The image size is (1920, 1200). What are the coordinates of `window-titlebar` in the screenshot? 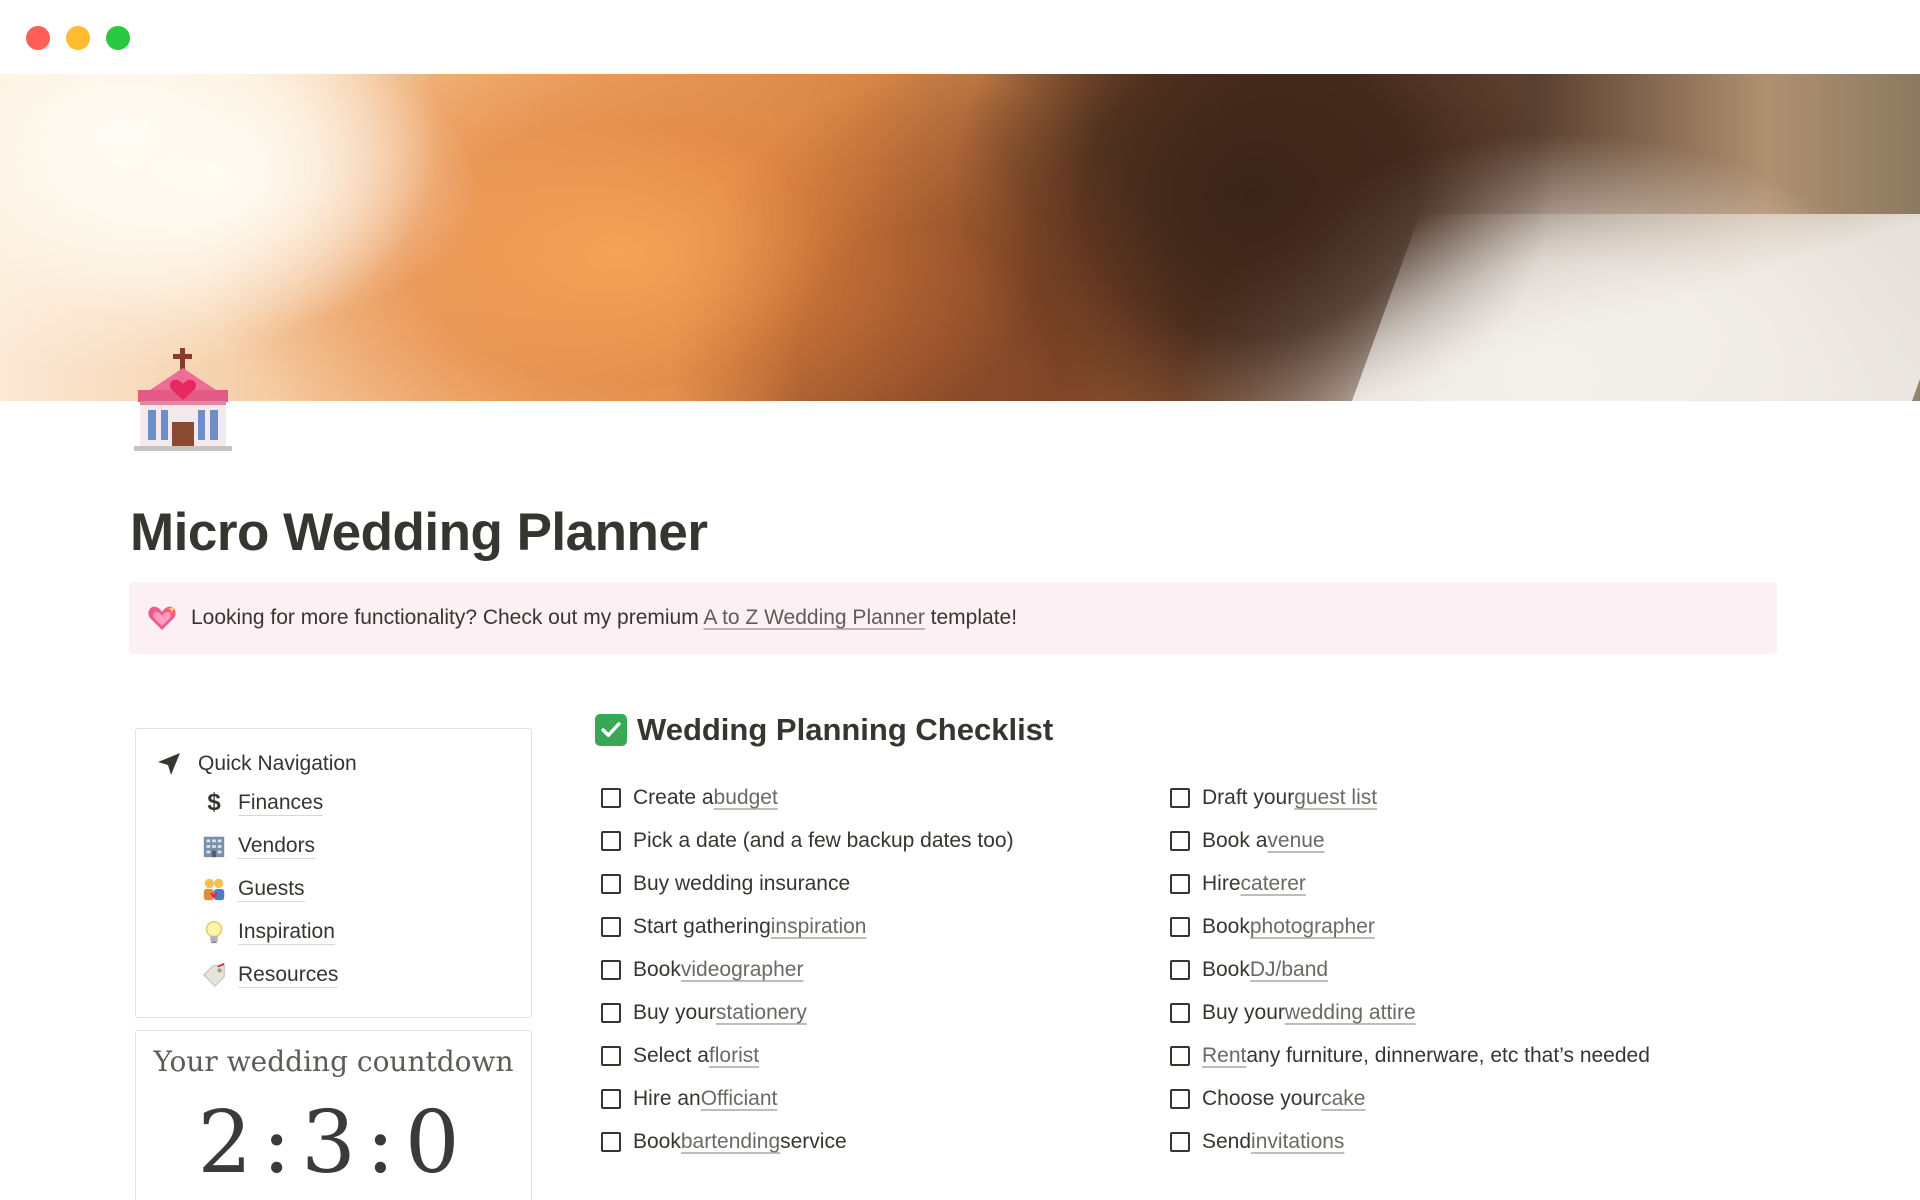 It's located at (960, 37).